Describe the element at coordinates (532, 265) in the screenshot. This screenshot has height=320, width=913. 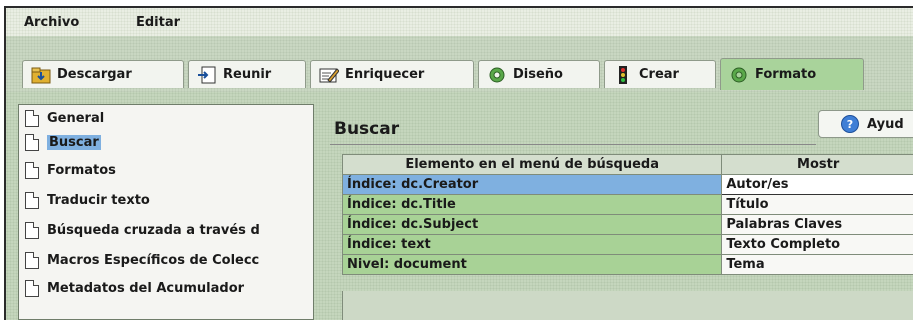
I see `cell-element: Nivel: document` at that location.